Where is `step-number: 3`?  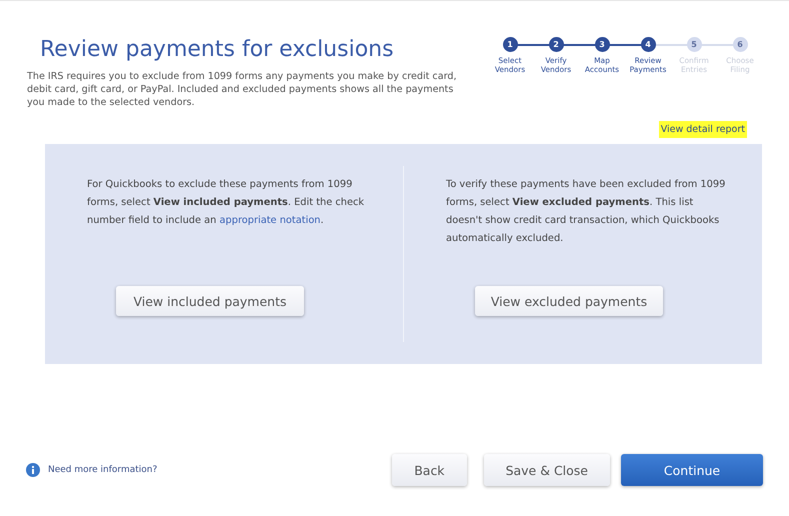
step-number: 3 is located at coordinates (602, 44).